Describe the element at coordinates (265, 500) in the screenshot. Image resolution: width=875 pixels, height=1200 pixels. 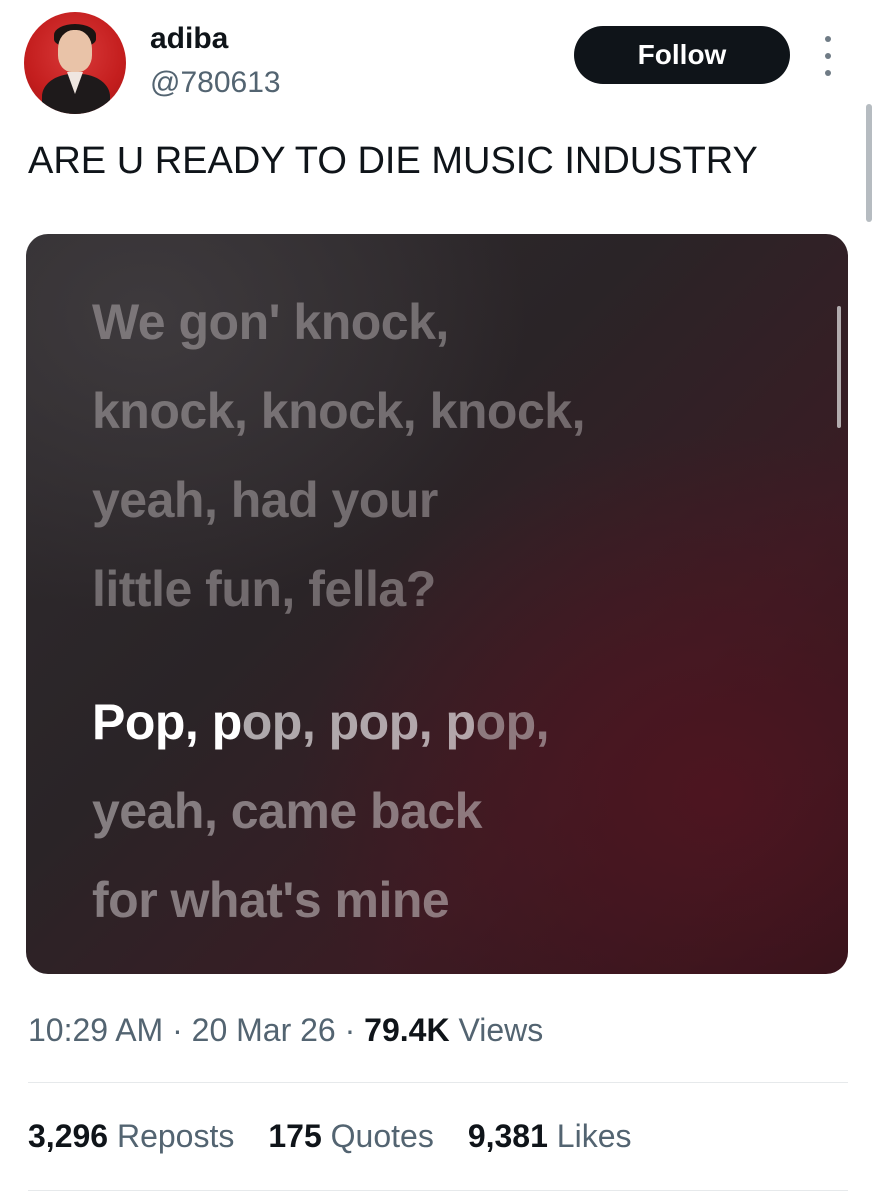
I see `lyric-line: yeah, had your` at that location.